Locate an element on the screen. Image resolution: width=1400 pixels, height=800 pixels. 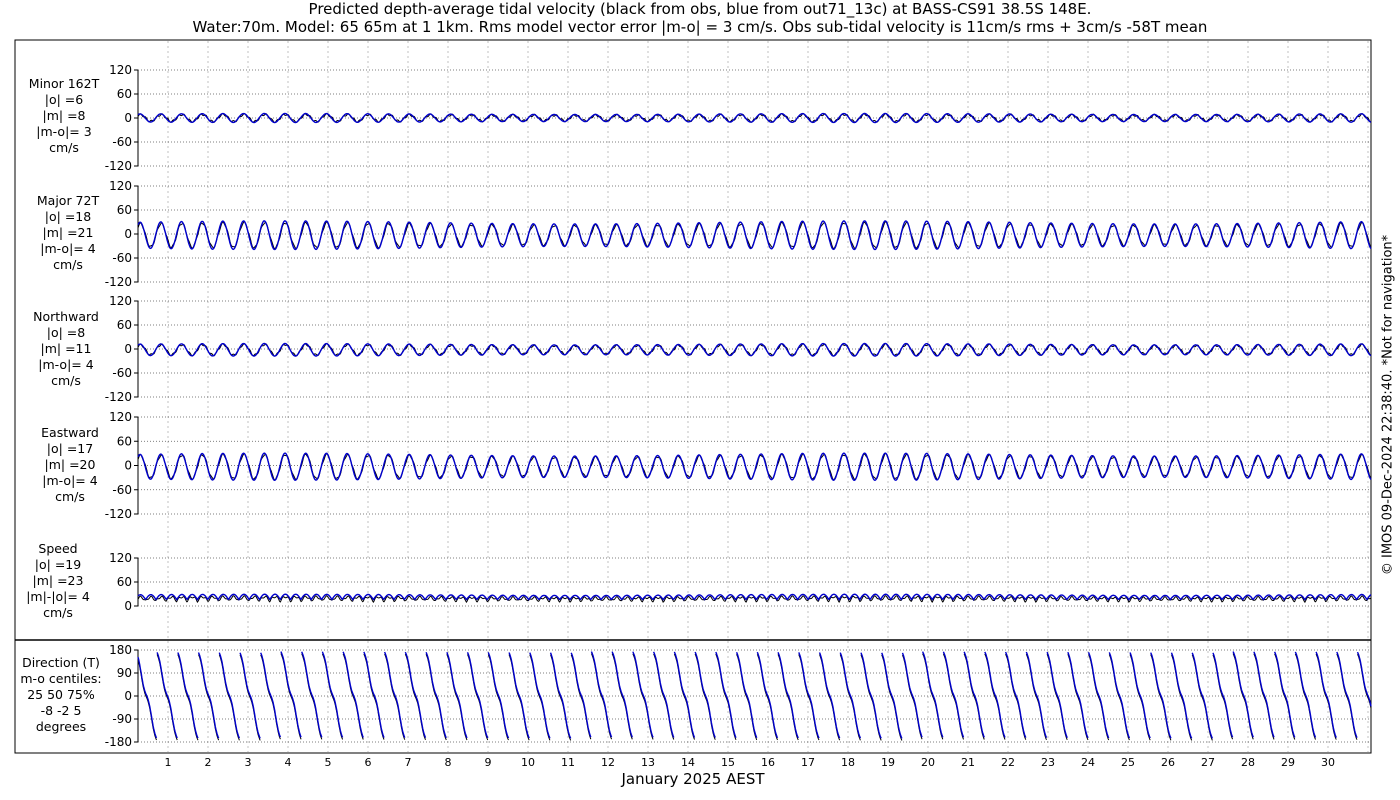
x-tick-label: 14 is located at coordinates (688, 762).